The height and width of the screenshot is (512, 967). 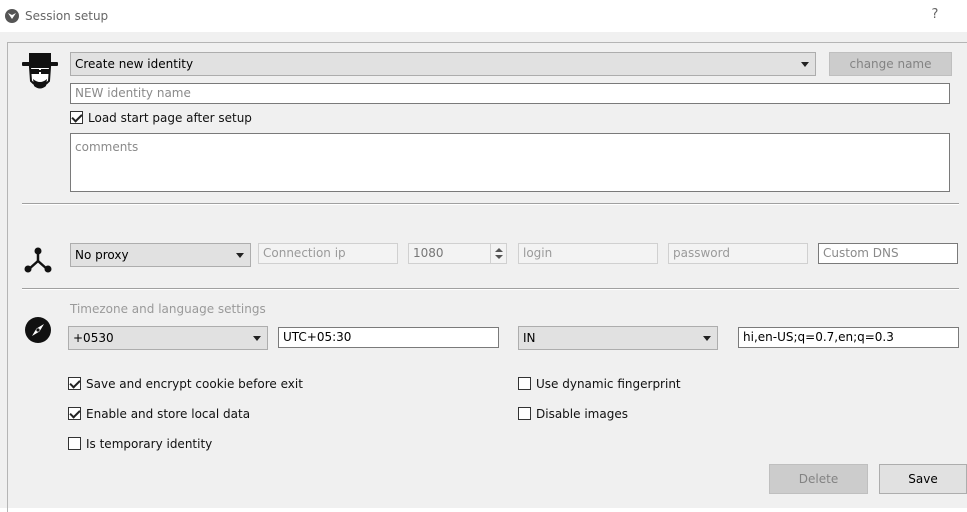 I want to click on proxy-network-icon, so click(x=38, y=260).